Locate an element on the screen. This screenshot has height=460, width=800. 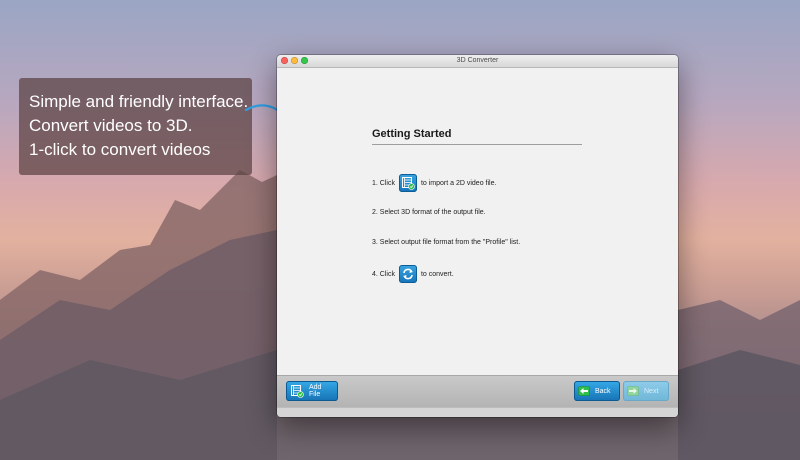
back-button: Back is located at coordinates (597, 391).